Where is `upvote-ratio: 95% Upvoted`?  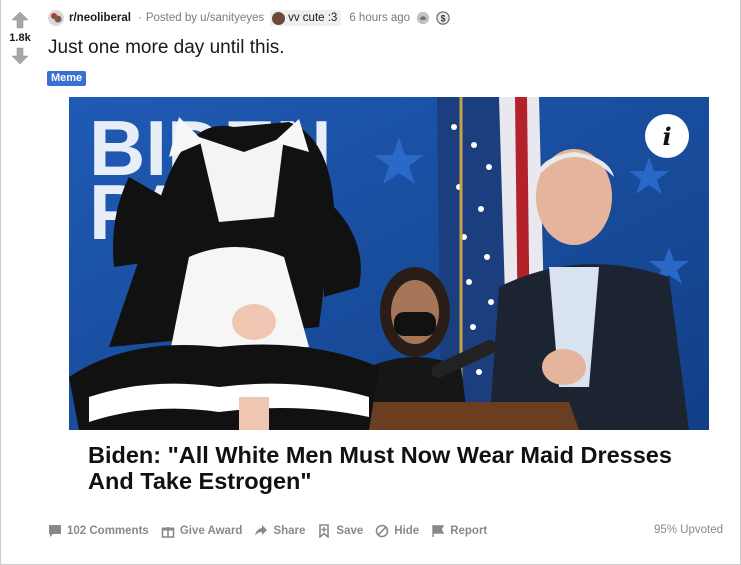
upvote-ratio: 95% Upvoted is located at coordinates (688, 530).